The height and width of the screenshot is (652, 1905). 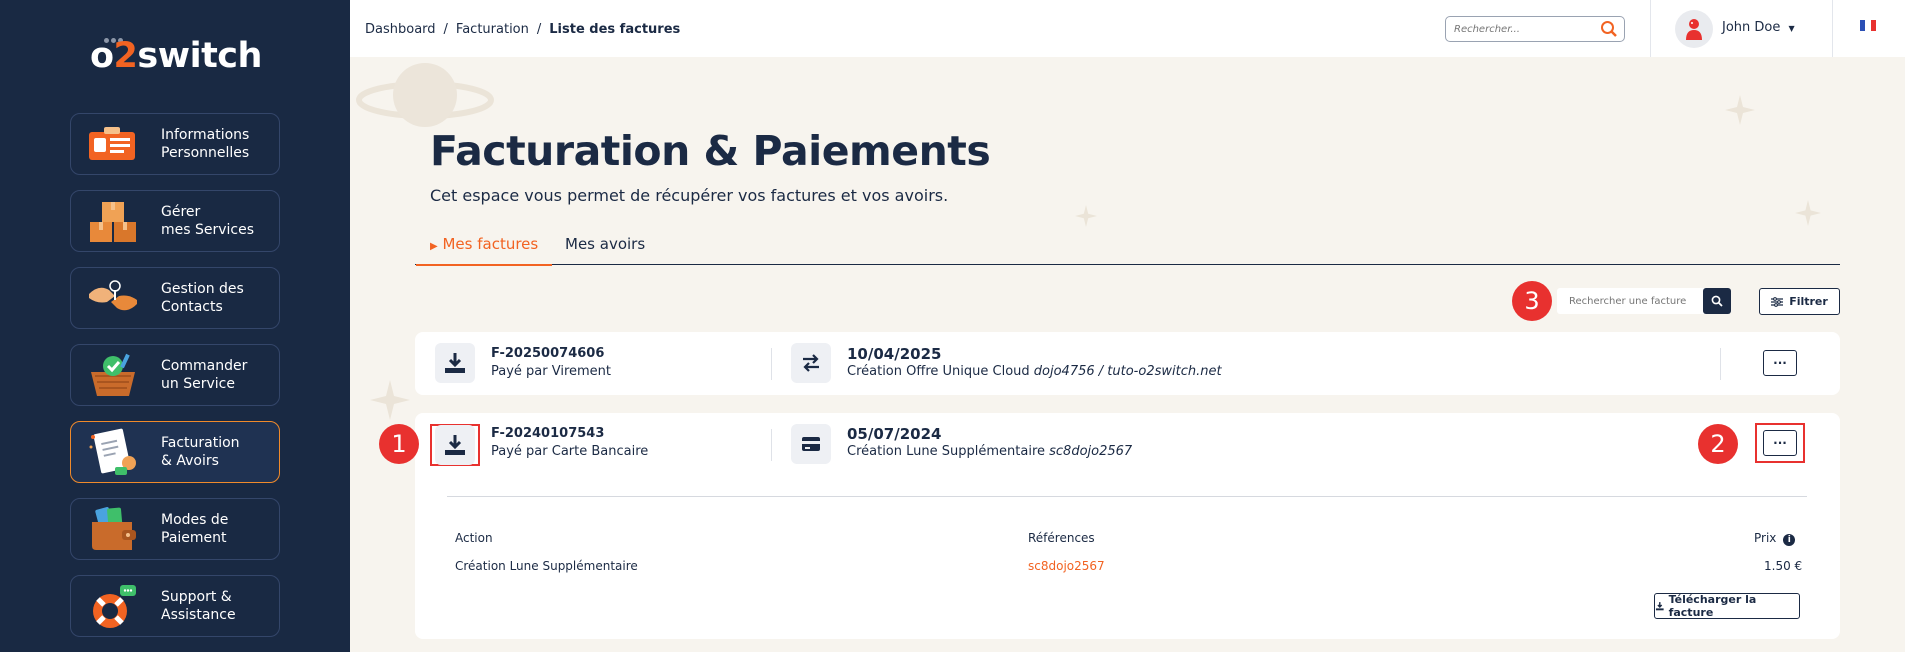 I want to click on breadcrumb: Dashboard / Facturation / Liste des factures, so click(x=523, y=29).